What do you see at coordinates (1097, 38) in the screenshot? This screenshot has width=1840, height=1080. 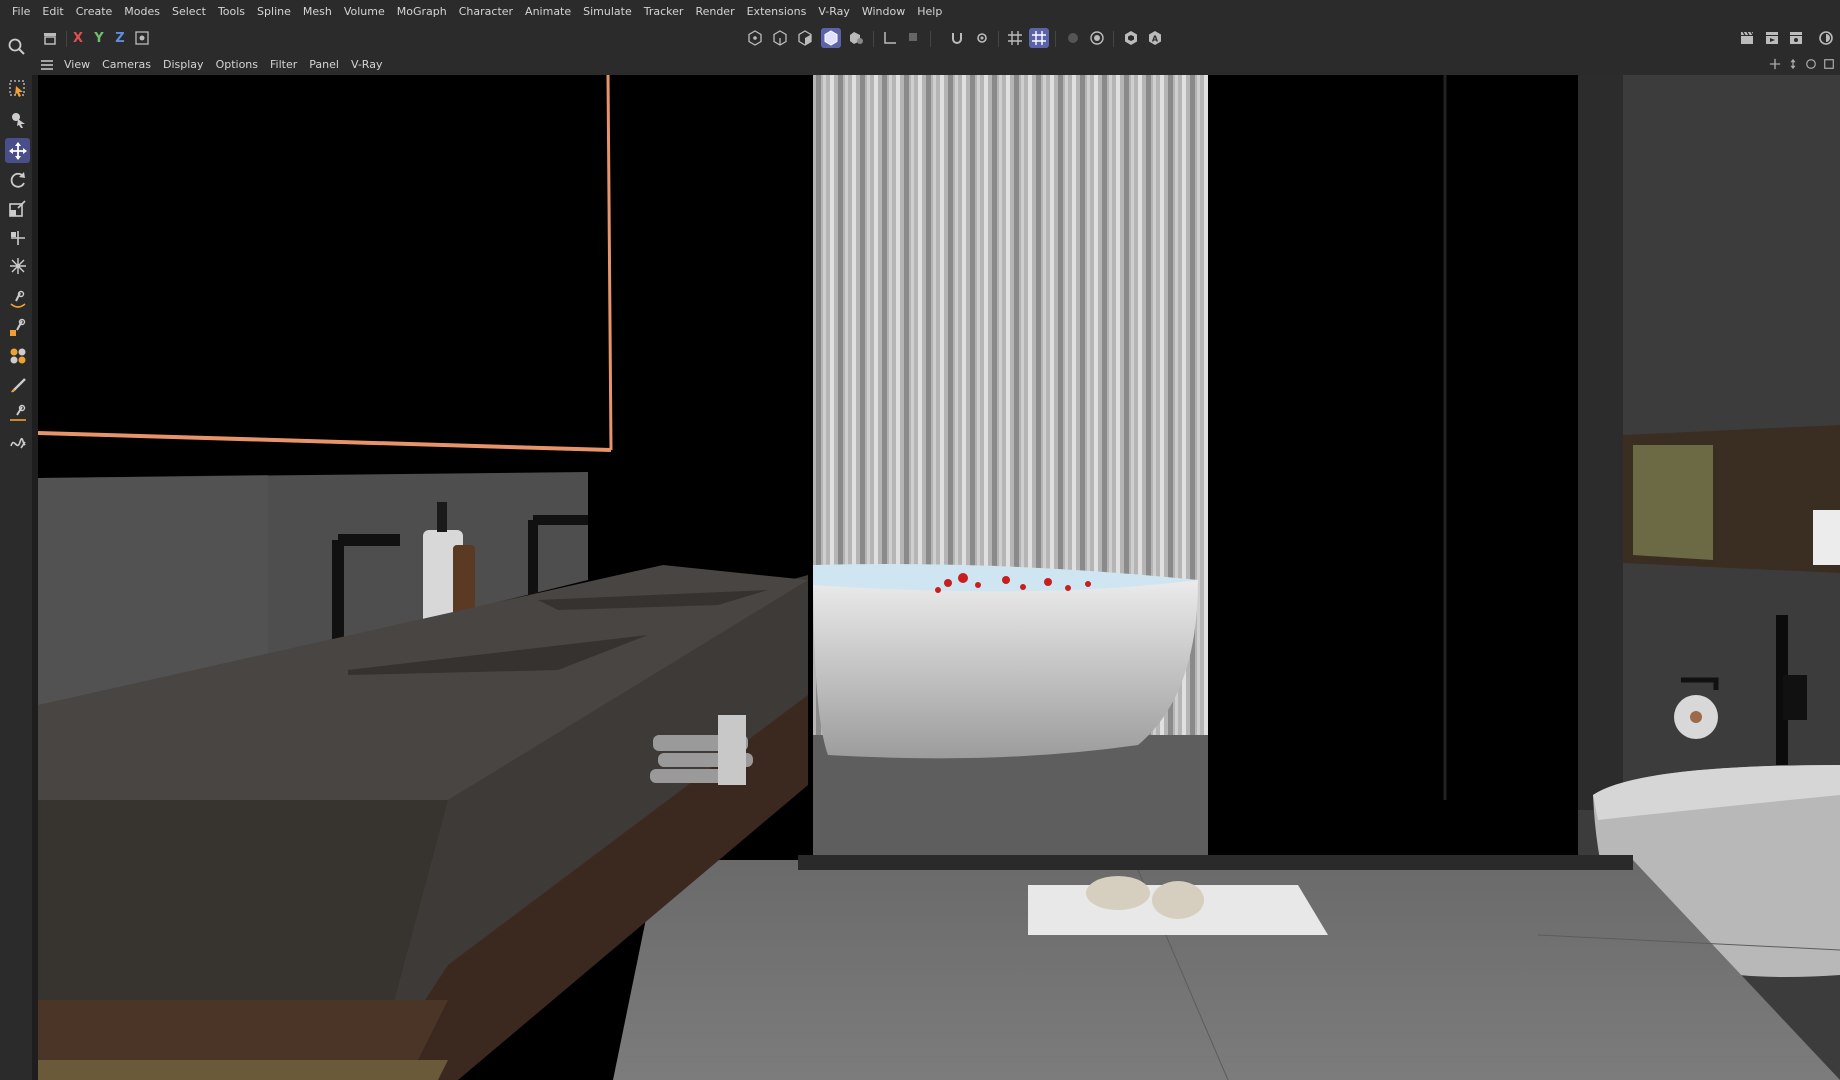 I see `render-active-icon` at bounding box center [1097, 38].